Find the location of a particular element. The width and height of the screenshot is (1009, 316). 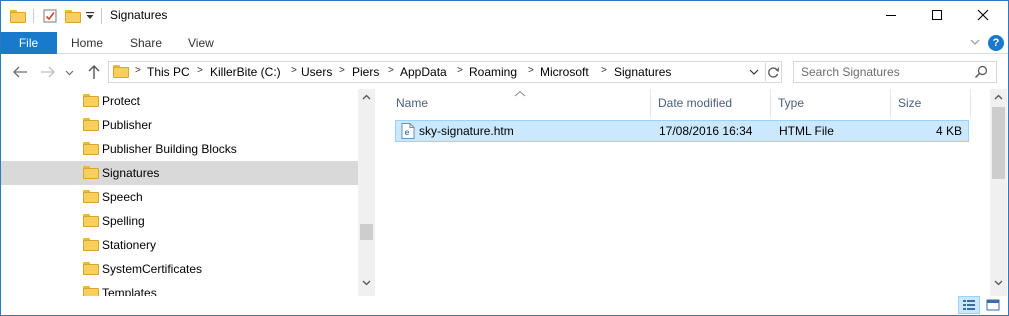

refresh-icon is located at coordinates (774, 72).